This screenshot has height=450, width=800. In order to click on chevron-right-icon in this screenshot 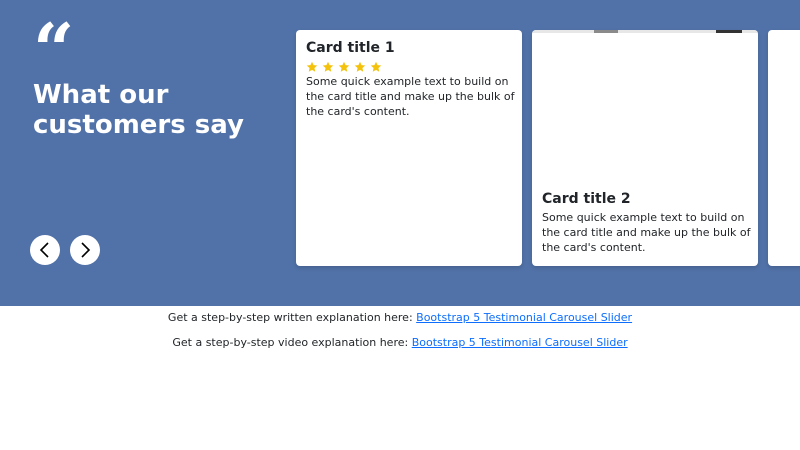, I will do `click(86, 250)`.